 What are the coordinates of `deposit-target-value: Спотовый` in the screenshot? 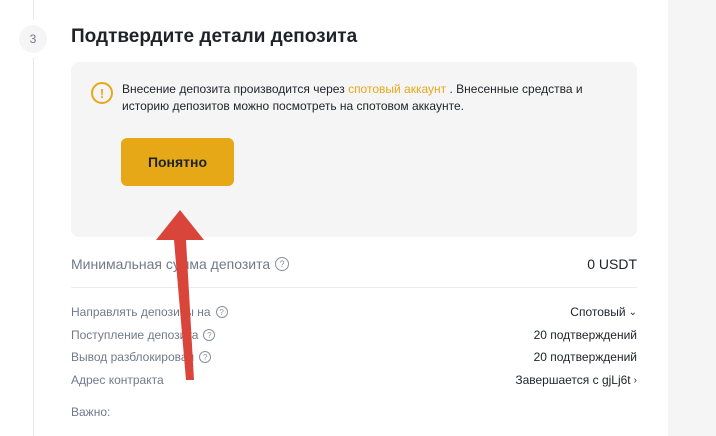 It's located at (598, 312).